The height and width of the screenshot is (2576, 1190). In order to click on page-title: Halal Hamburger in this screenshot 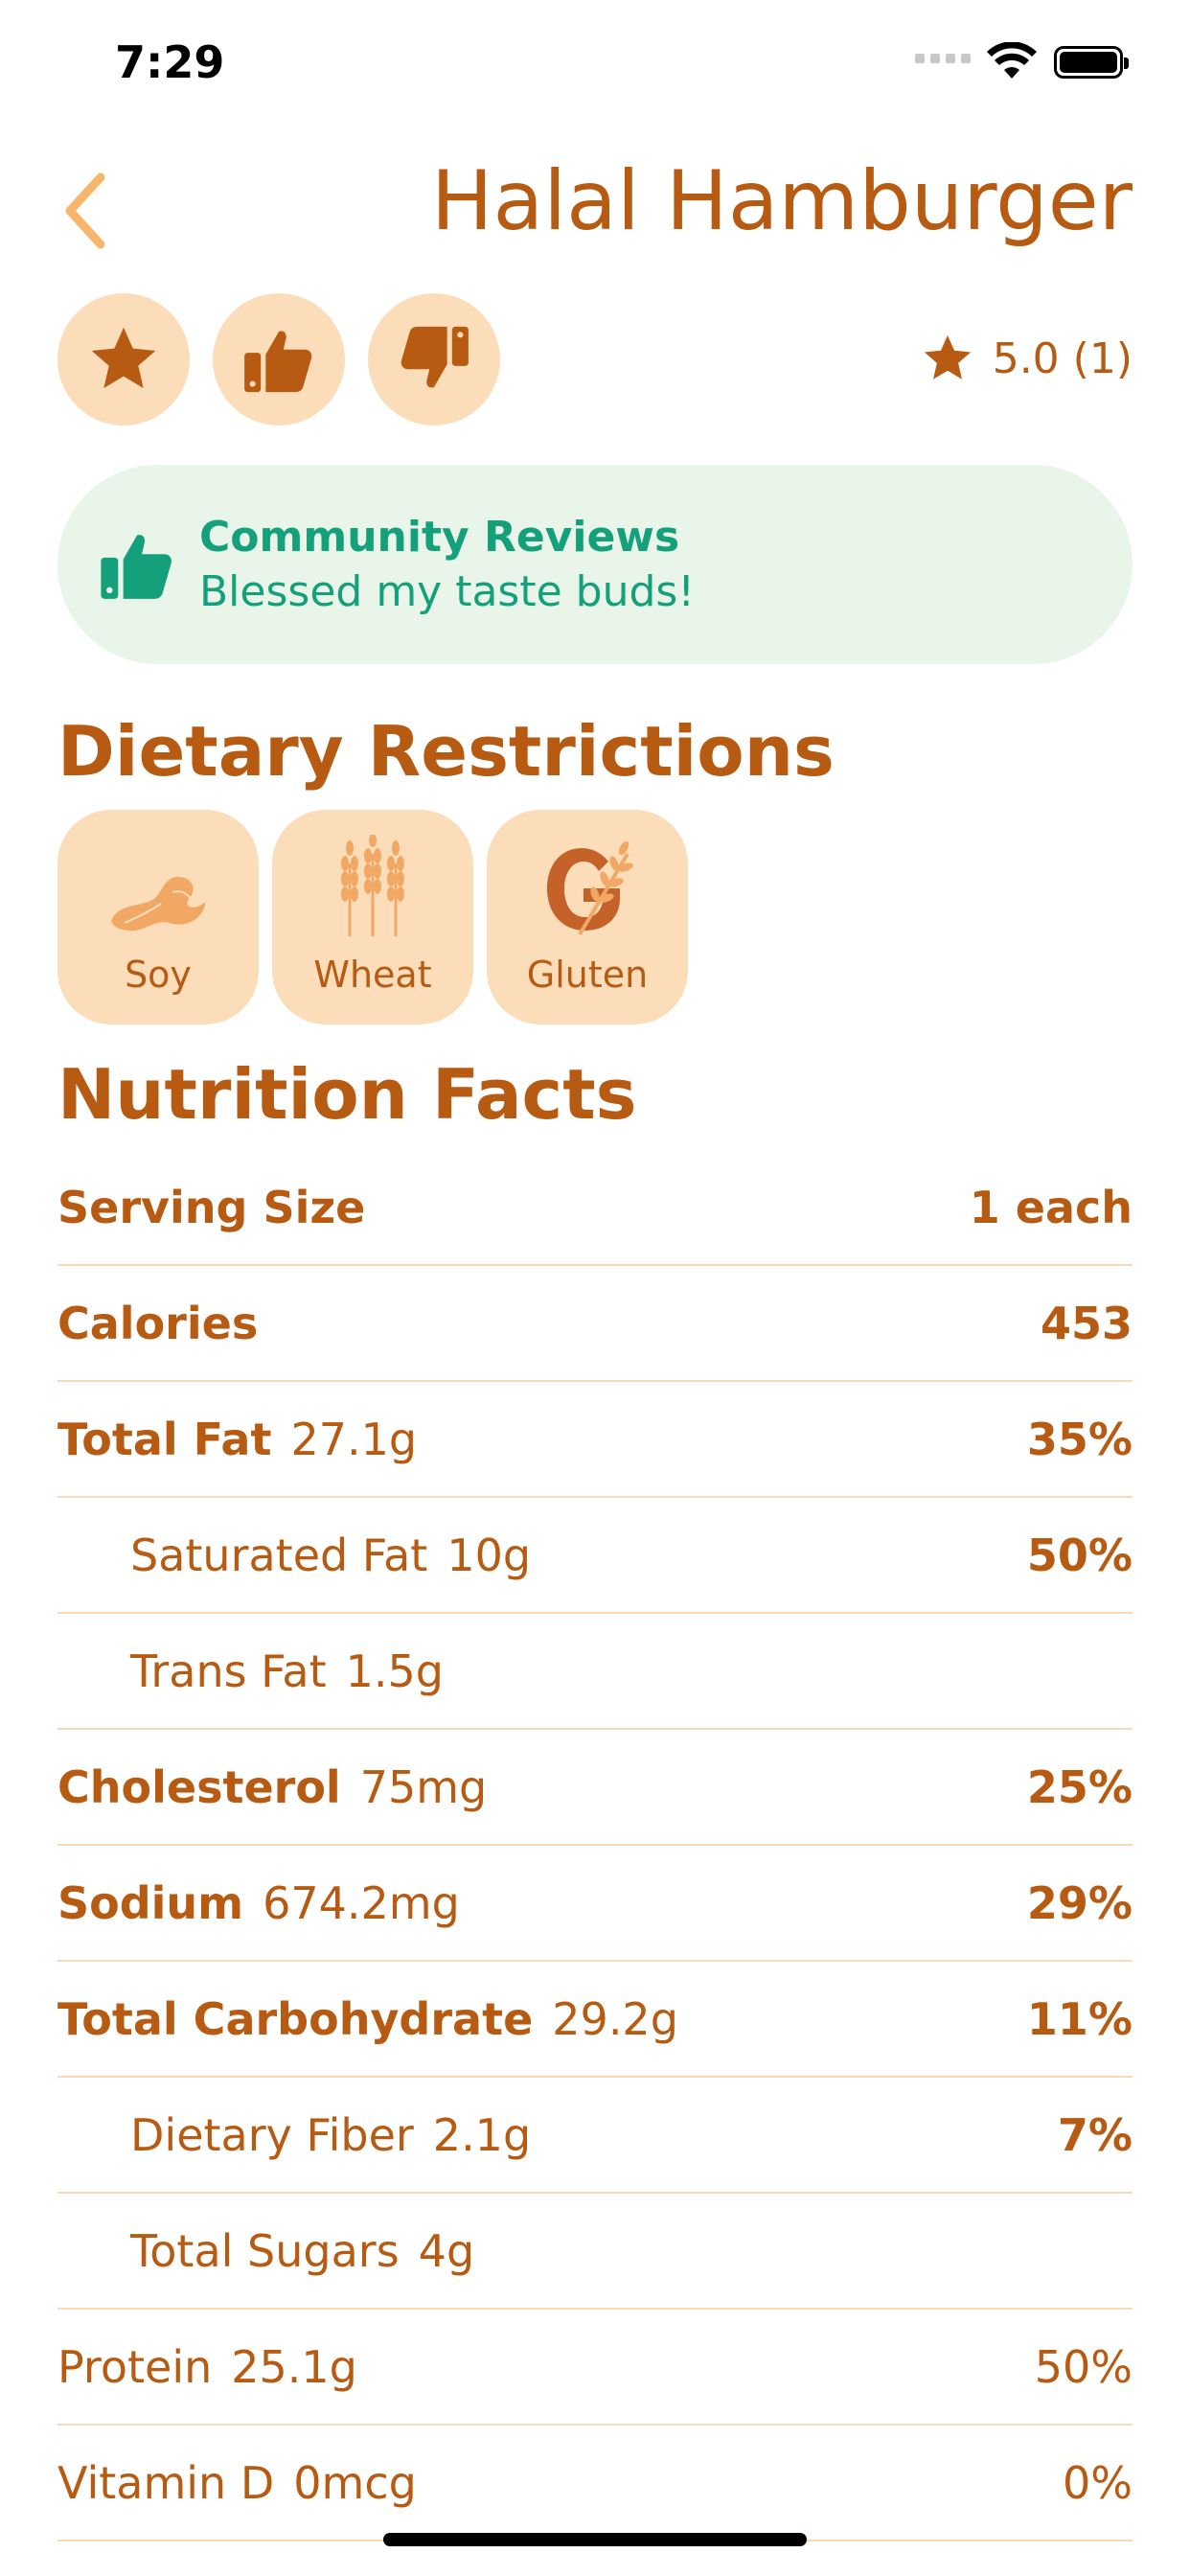, I will do `click(781, 201)`.